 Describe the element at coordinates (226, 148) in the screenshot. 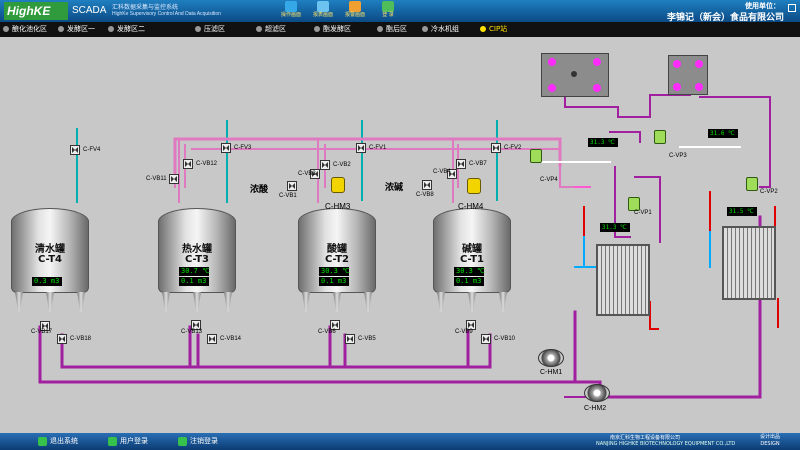

I see `valve-c-fv3` at that location.